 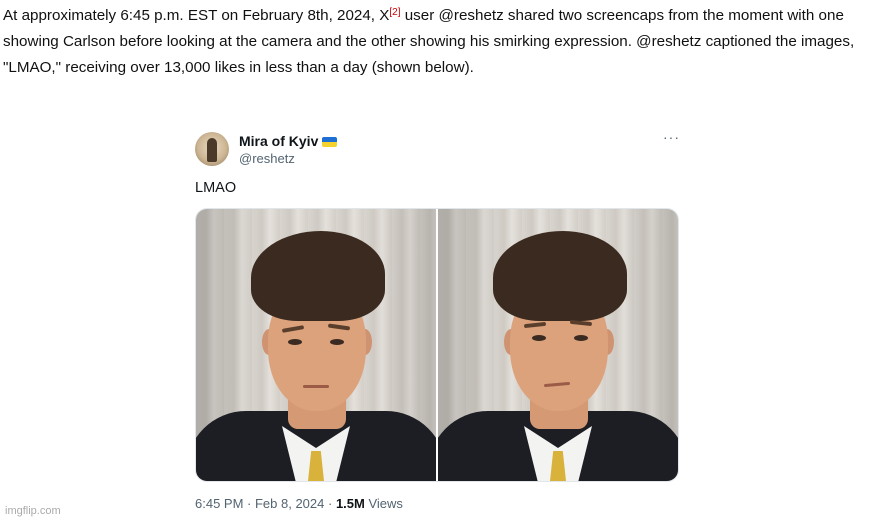 I want to click on views-label: Views, so click(x=383, y=503).